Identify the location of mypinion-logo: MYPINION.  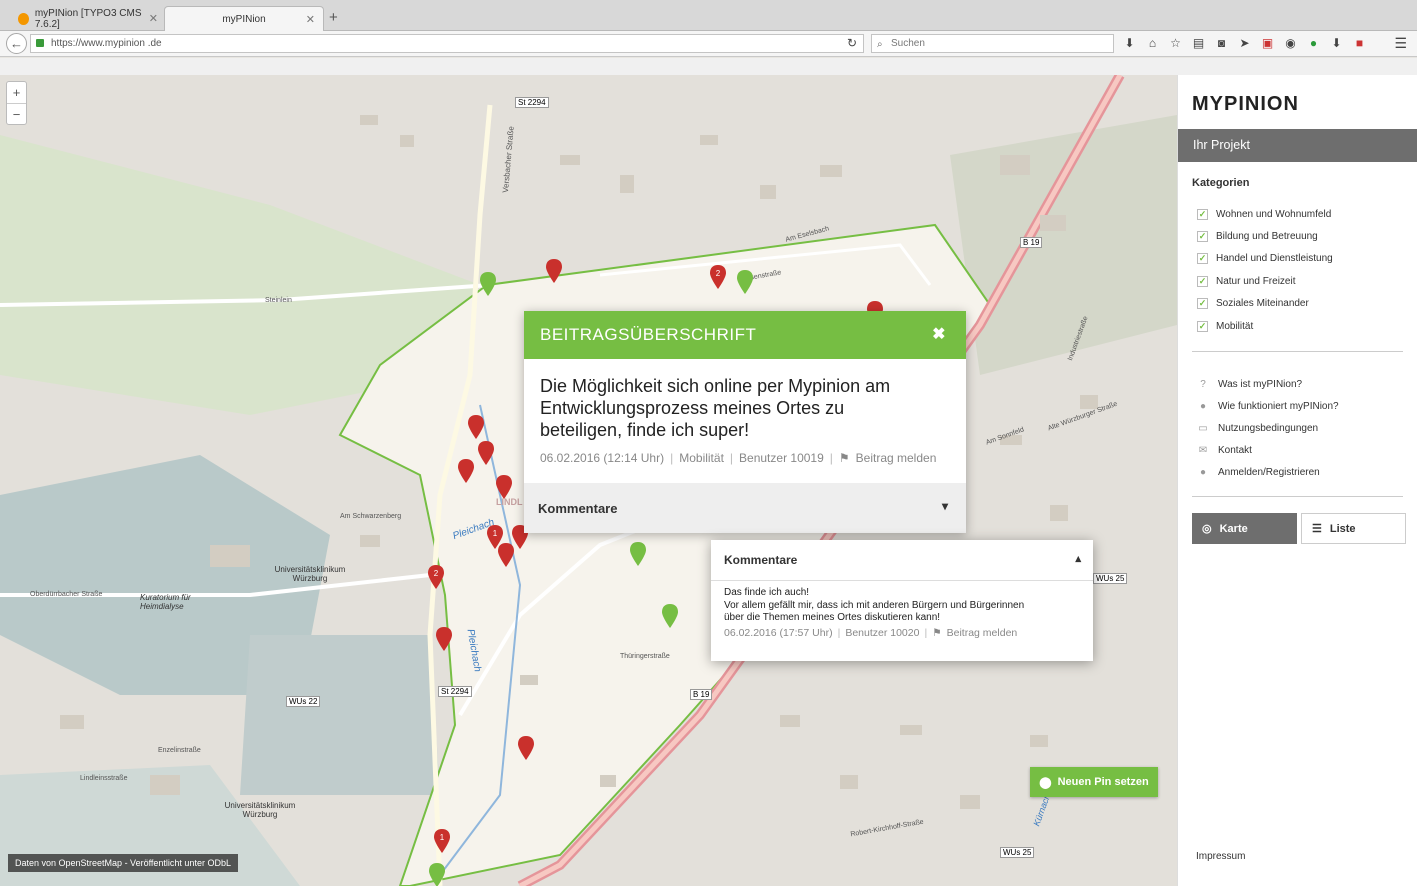
(1245, 104).